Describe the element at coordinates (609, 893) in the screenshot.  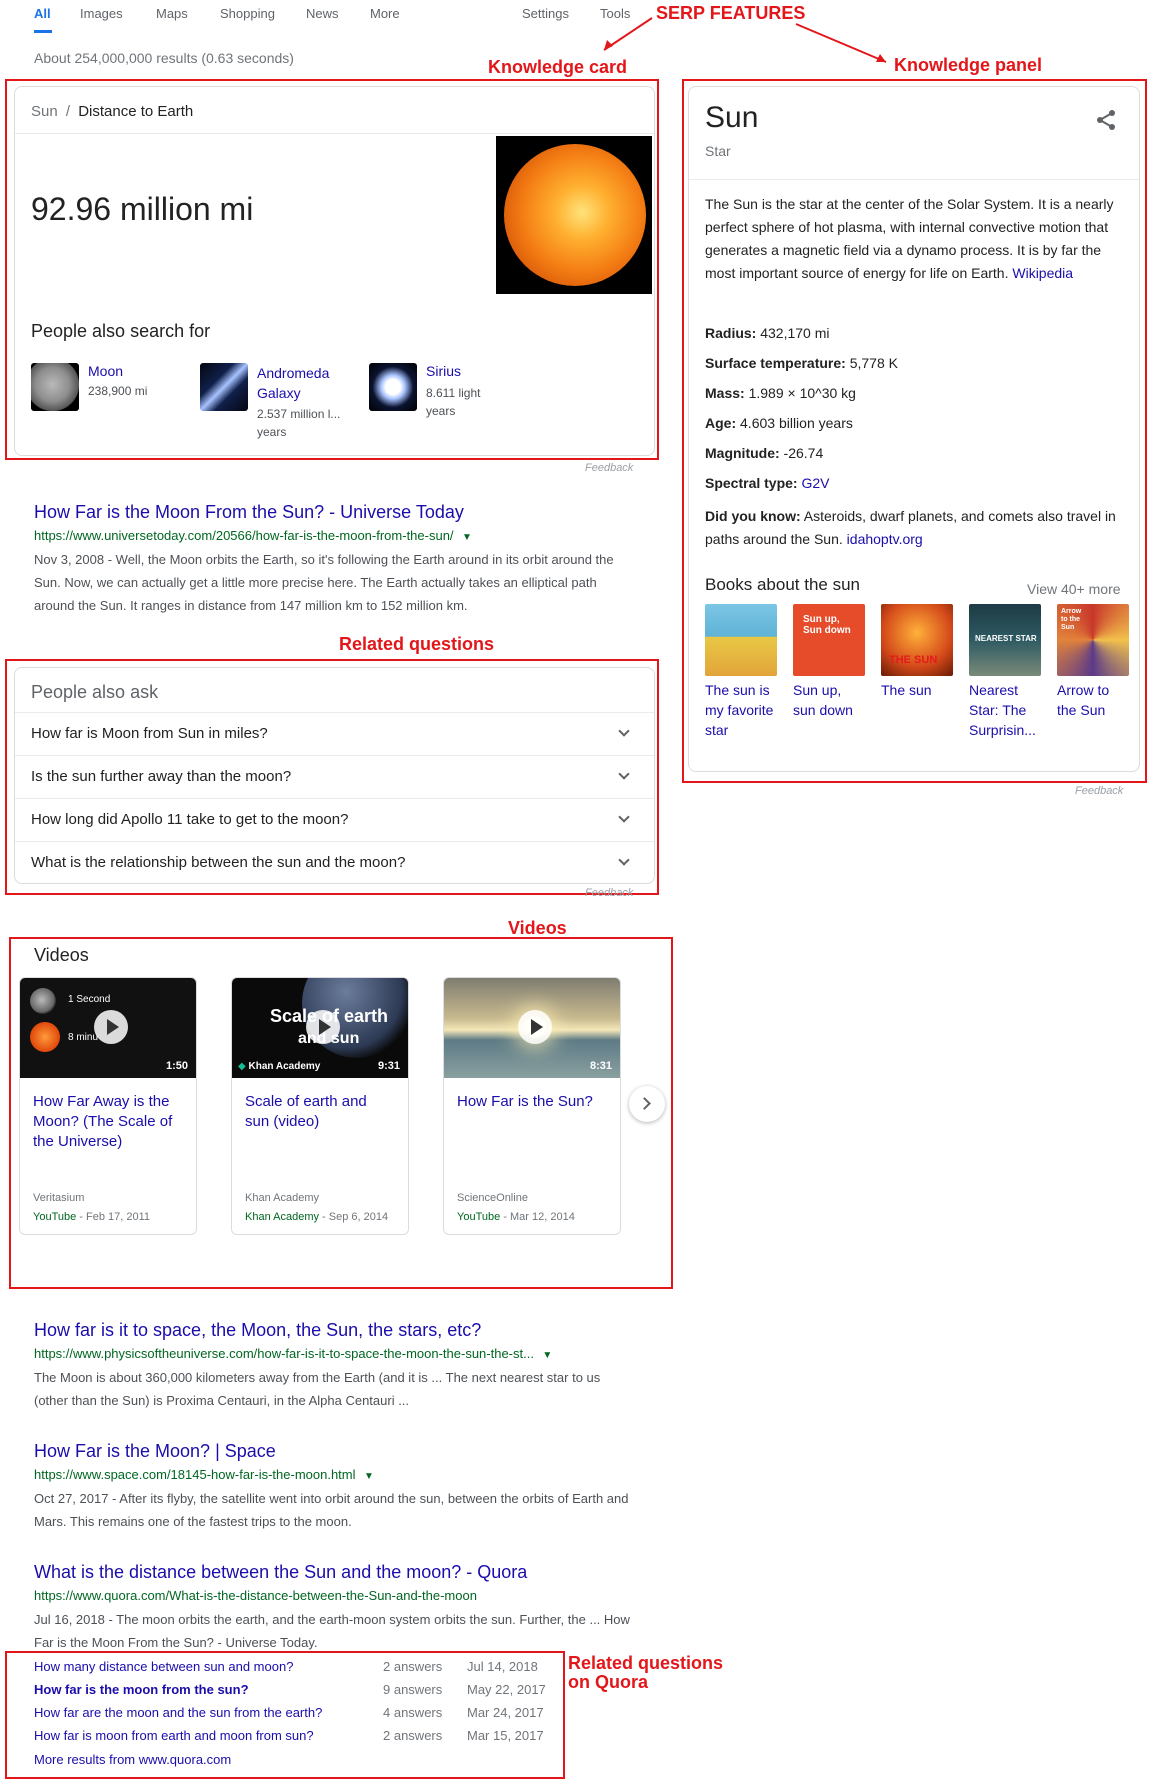
I see `paa-feedback: Feedback` at that location.